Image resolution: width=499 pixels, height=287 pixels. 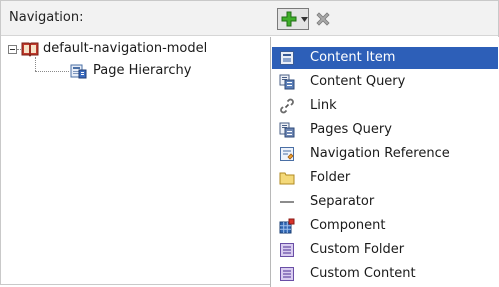 What do you see at coordinates (358, 81) in the screenshot?
I see `menu-item-label: Content Query` at bounding box center [358, 81].